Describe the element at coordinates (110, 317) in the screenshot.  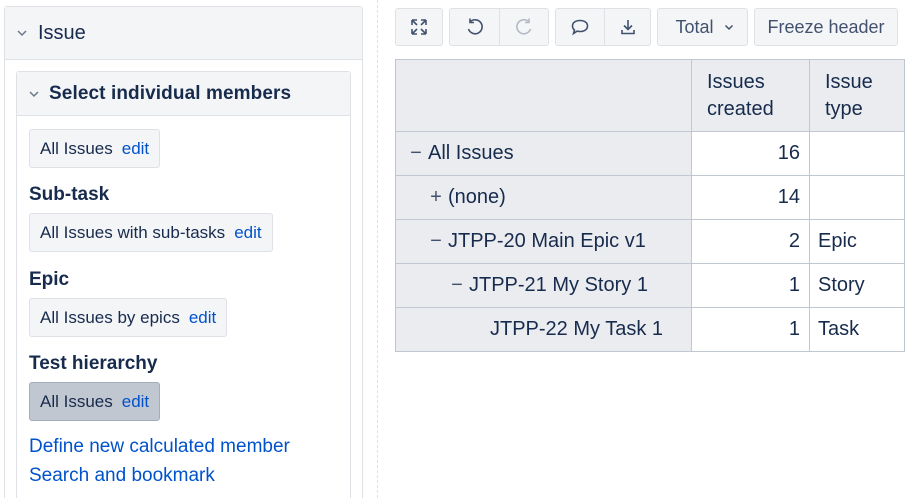
I see `member-chip-label: All Issues by epics` at that location.